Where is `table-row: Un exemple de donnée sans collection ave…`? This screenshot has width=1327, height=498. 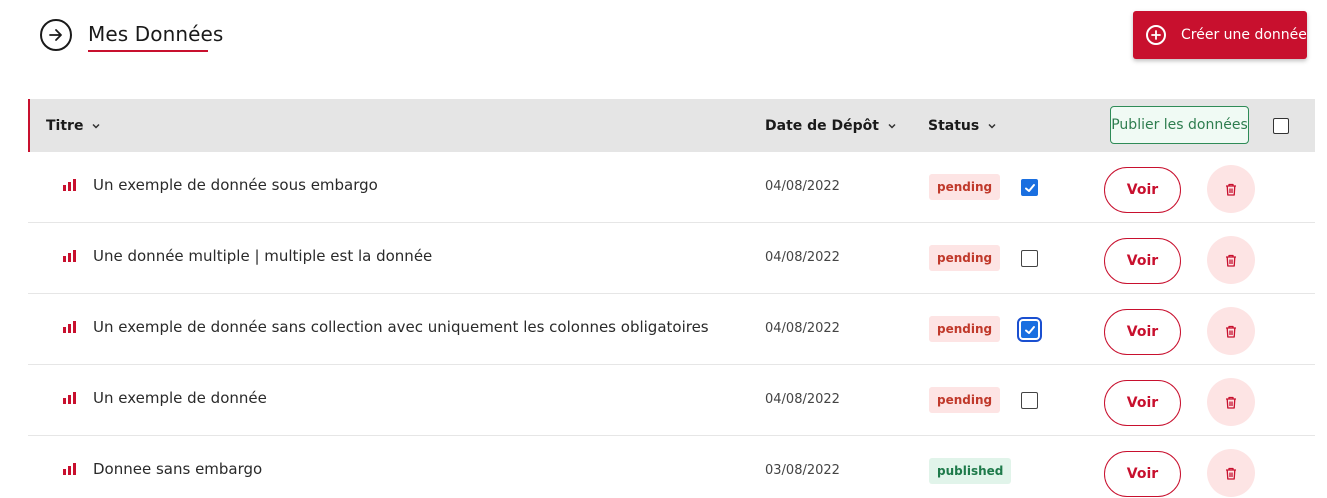 table-row: Un exemple de donnée sans collection ave… is located at coordinates (671, 329).